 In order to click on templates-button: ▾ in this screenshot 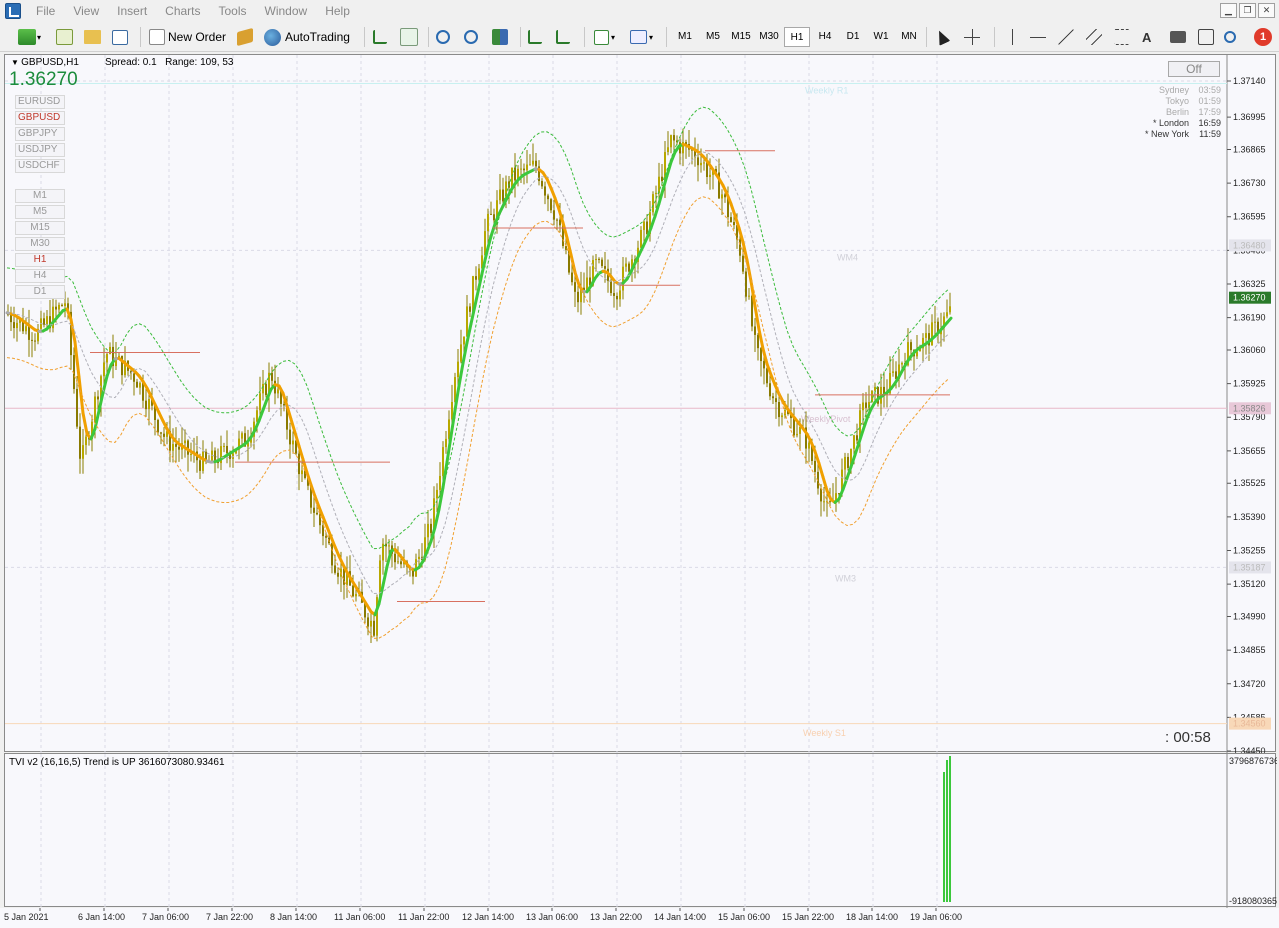, I will do `click(641, 37)`.